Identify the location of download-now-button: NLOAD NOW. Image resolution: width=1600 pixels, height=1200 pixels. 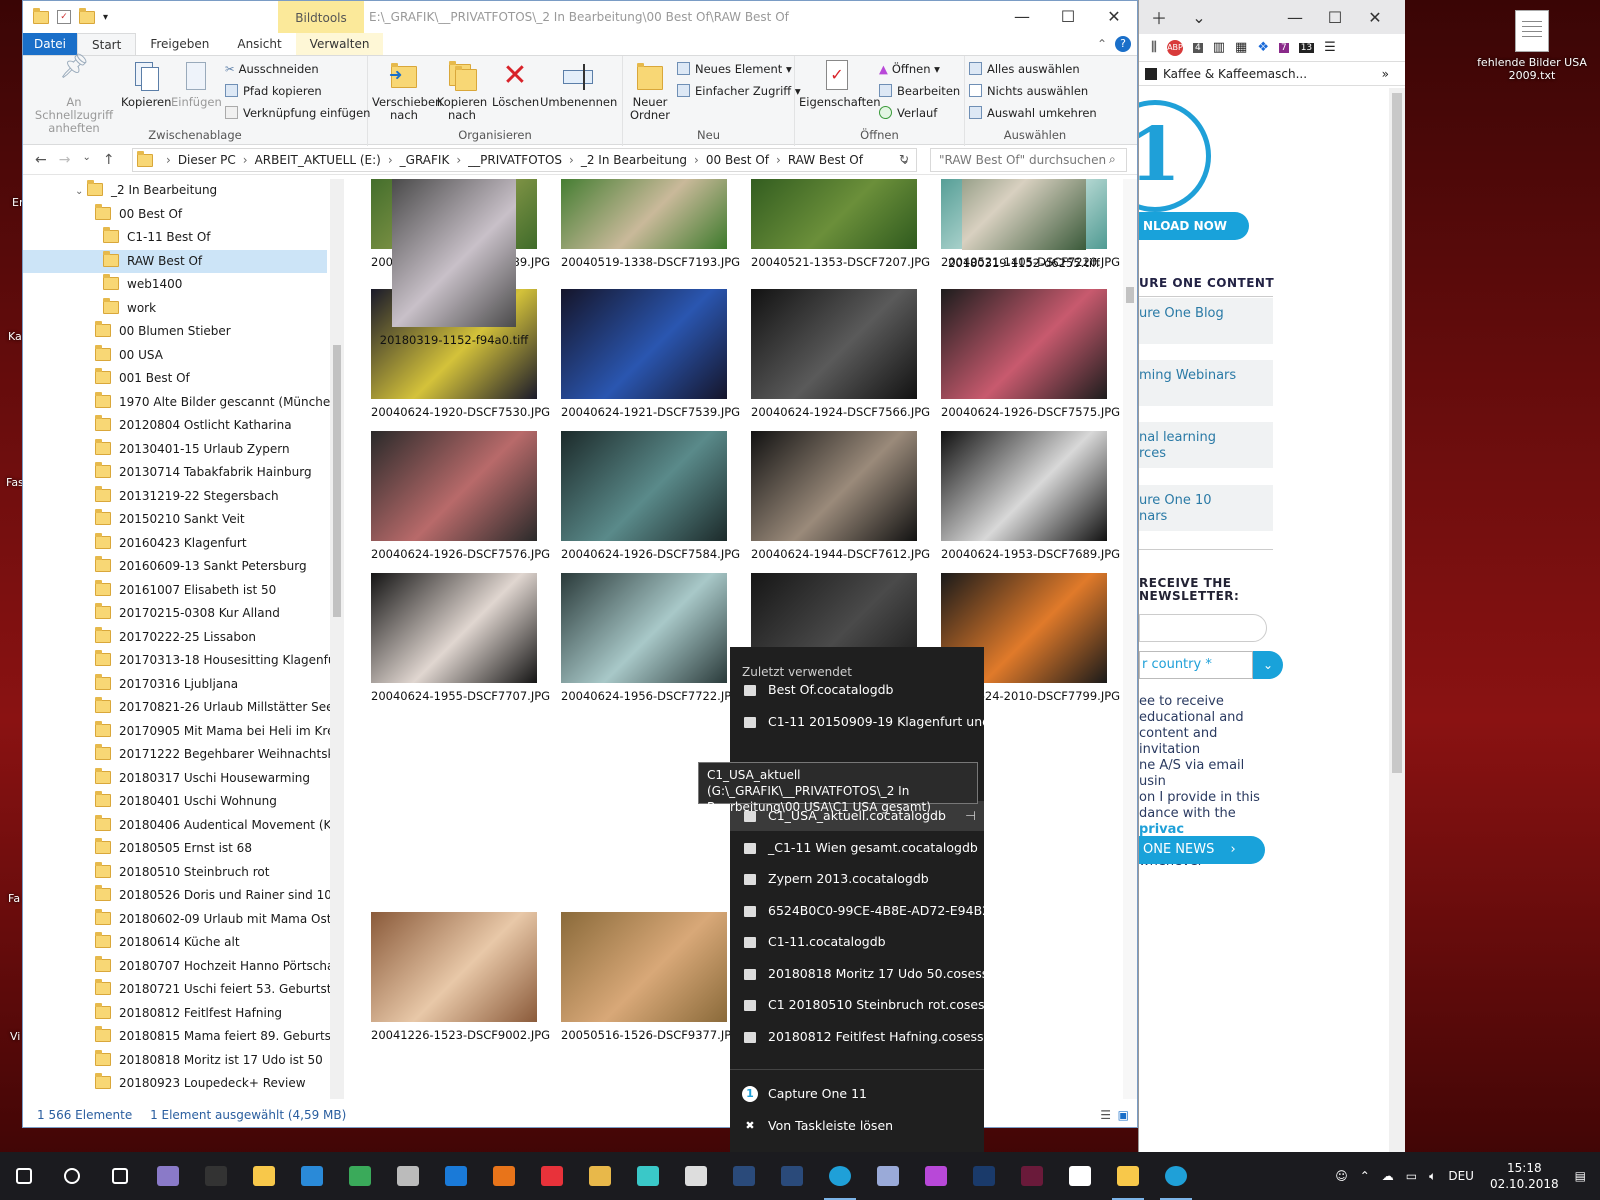
(1194, 226).